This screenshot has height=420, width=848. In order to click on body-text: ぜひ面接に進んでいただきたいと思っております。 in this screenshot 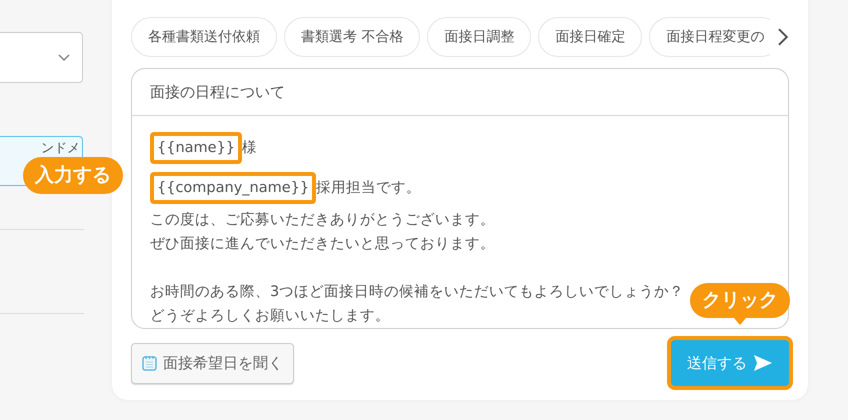, I will do `click(322, 244)`.